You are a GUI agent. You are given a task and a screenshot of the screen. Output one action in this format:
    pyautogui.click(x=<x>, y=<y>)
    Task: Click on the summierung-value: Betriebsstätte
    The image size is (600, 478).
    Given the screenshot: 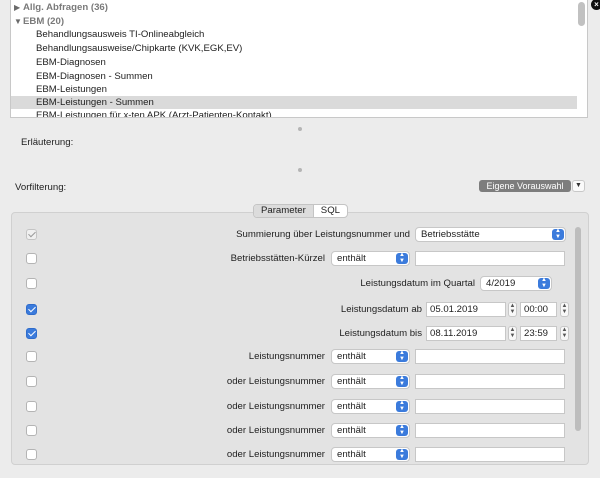 What is the action you would take?
    pyautogui.click(x=450, y=234)
    